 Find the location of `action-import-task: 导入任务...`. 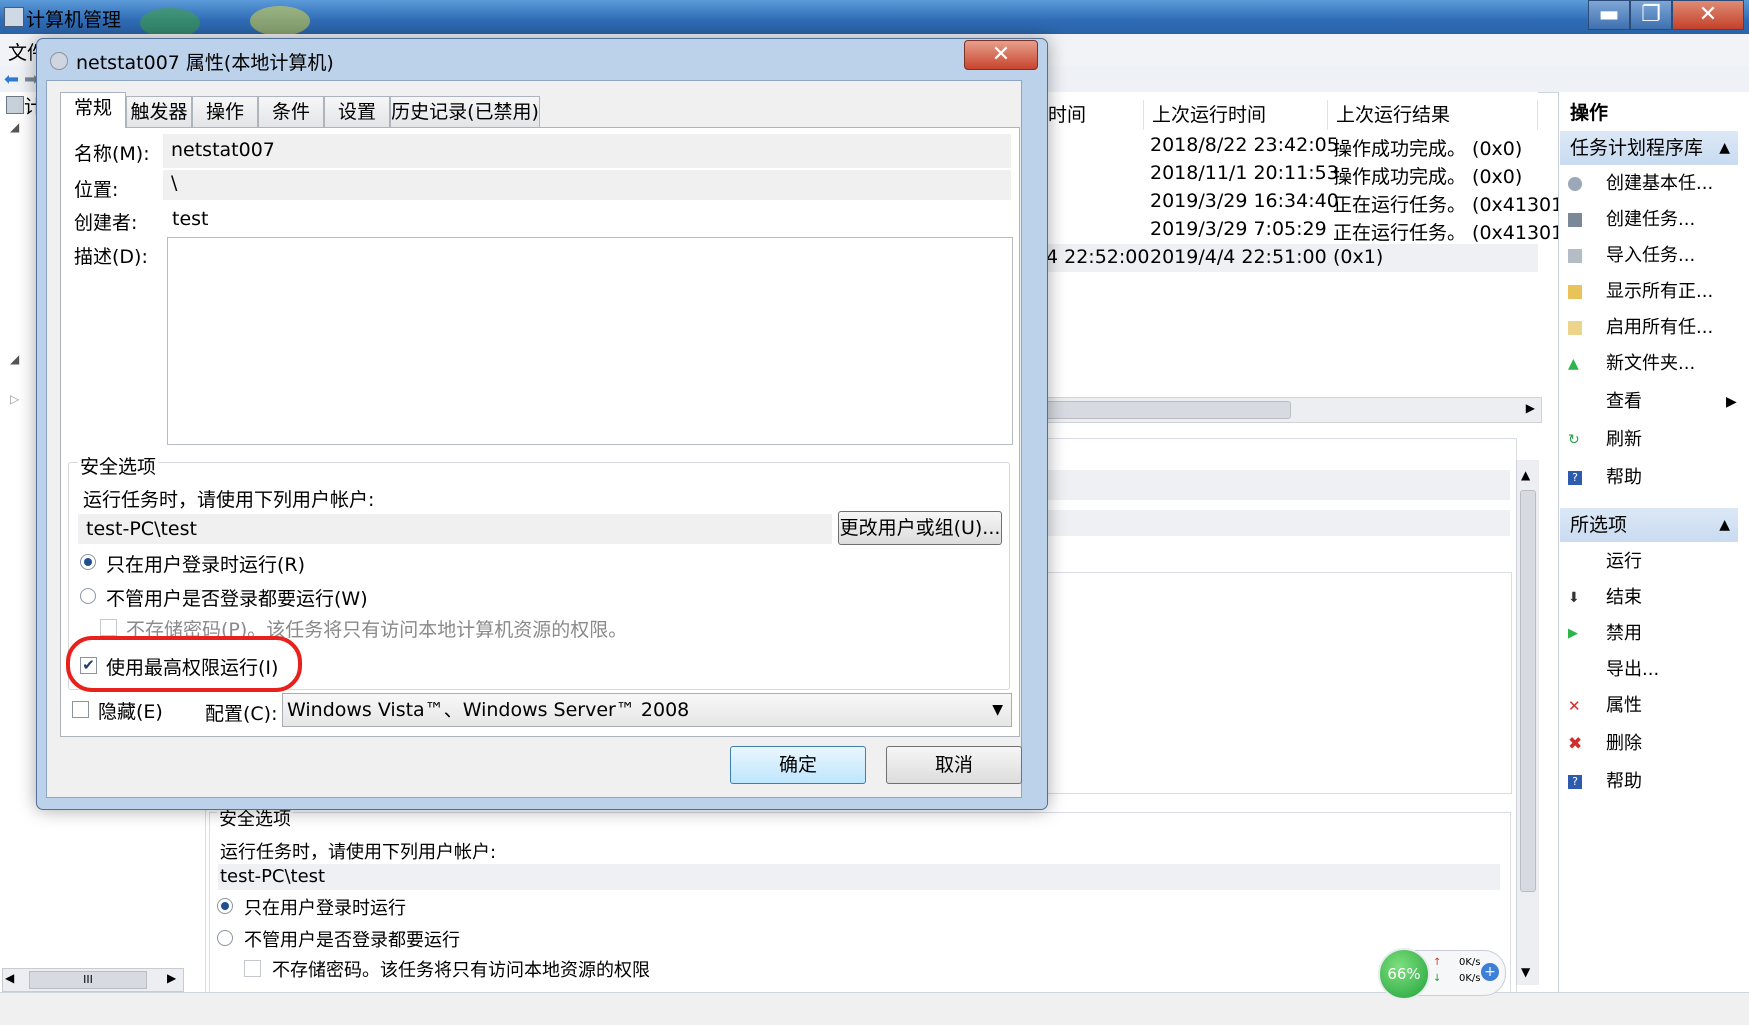

action-import-task: 导入任务... is located at coordinates (1653, 256).